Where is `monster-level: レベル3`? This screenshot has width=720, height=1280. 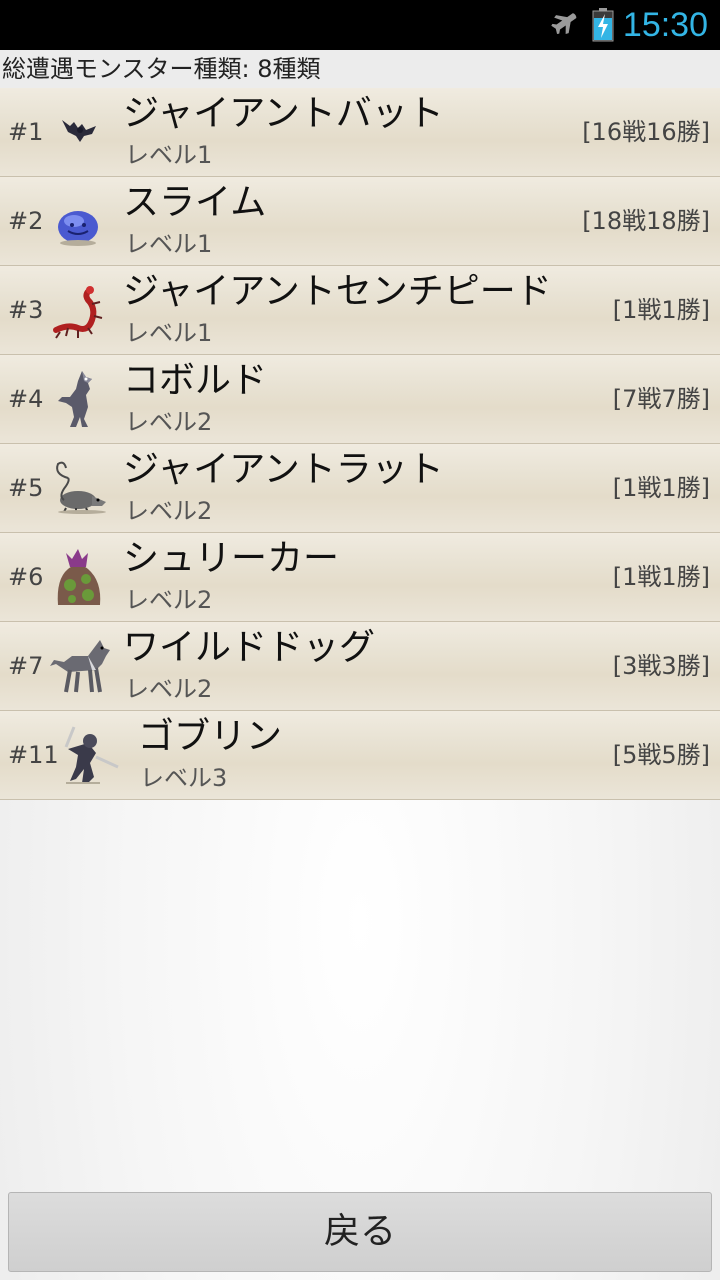
monster-level: レベル3 is located at coordinates (184, 778).